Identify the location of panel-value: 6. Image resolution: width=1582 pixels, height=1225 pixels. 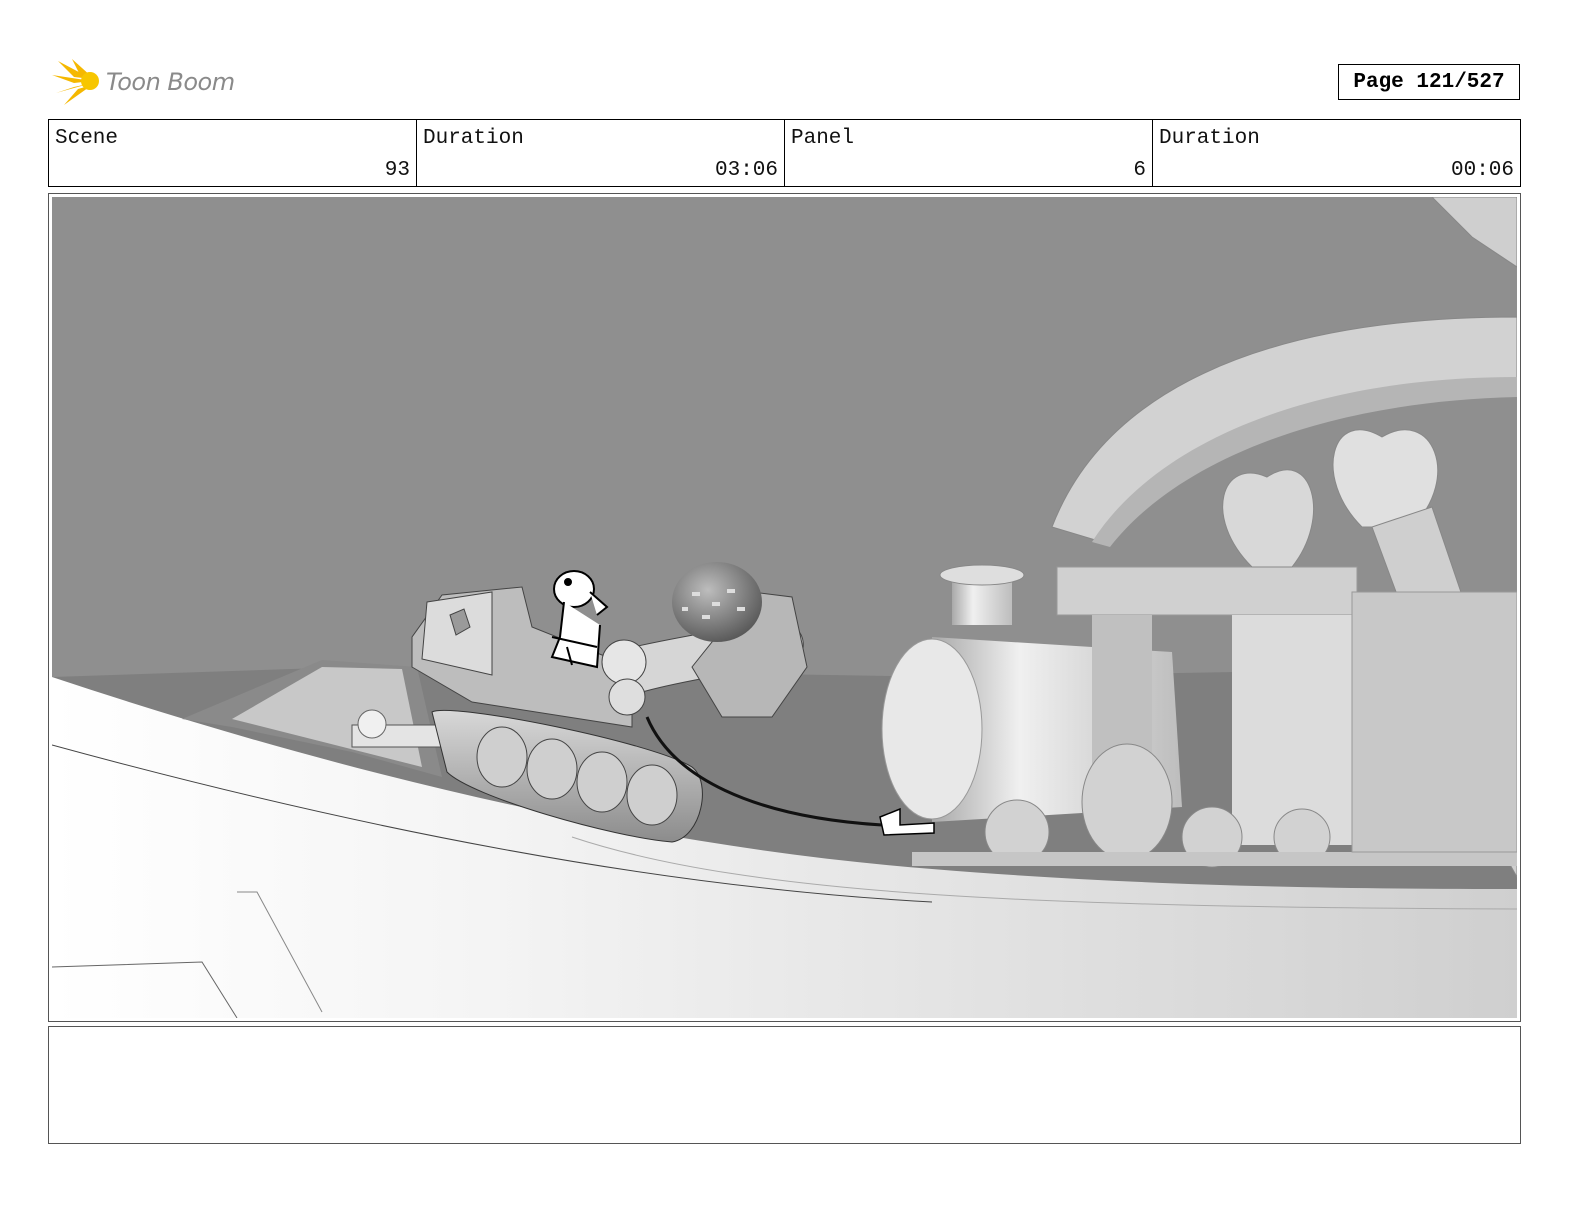
(1139, 170).